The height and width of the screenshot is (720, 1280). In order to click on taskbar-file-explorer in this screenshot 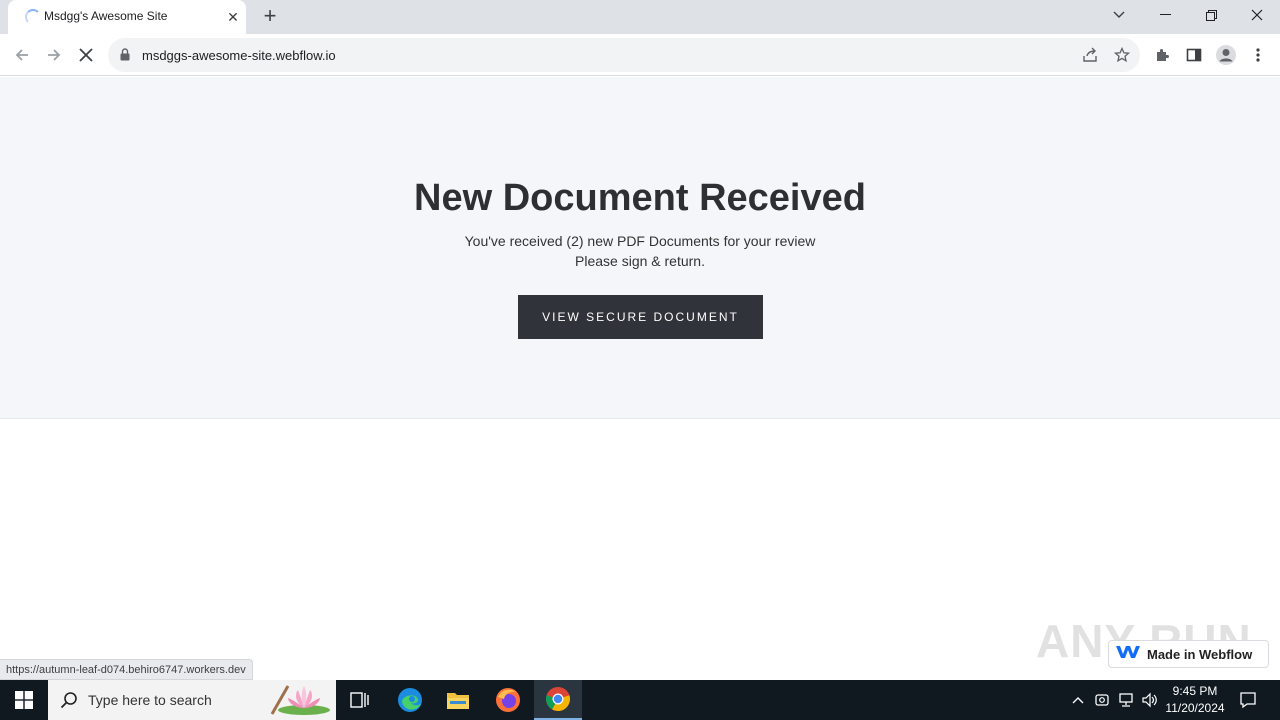, I will do `click(458, 700)`.